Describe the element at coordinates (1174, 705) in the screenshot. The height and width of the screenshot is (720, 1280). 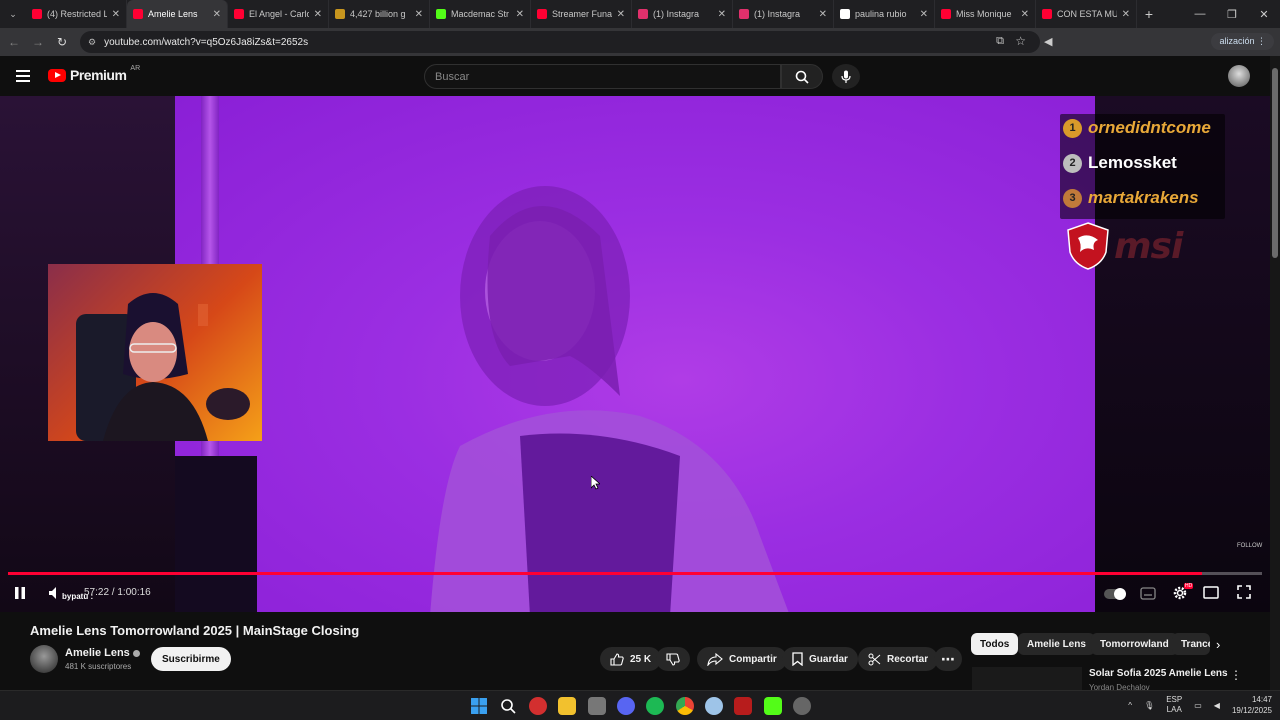
I see `language-indicator: ESP LAA` at that location.